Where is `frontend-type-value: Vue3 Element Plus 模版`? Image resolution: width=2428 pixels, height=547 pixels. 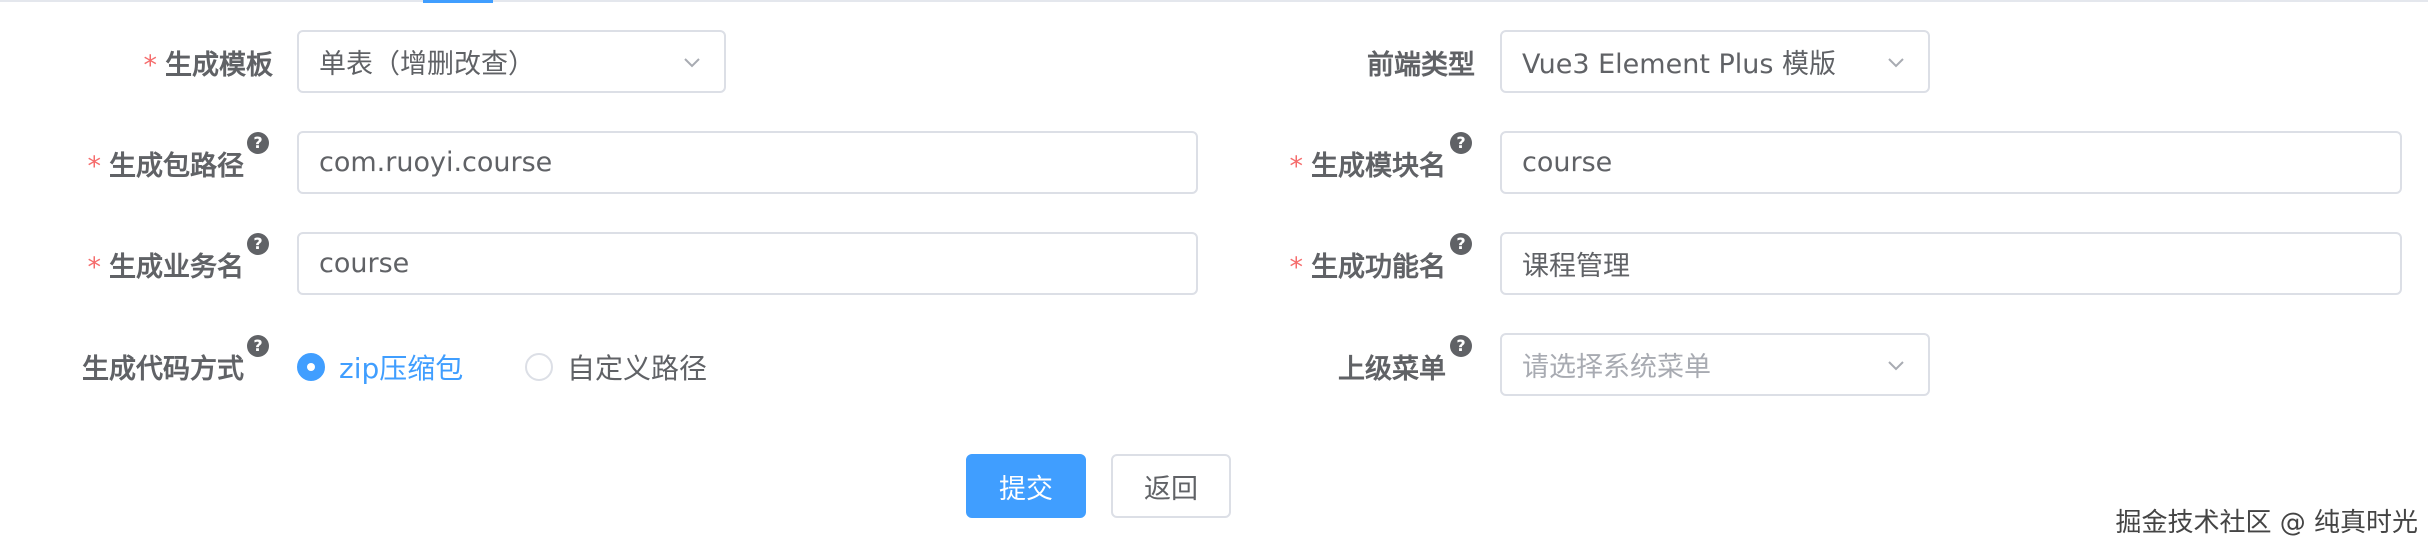 frontend-type-value: Vue3 Element Plus 模版 is located at coordinates (1679, 64).